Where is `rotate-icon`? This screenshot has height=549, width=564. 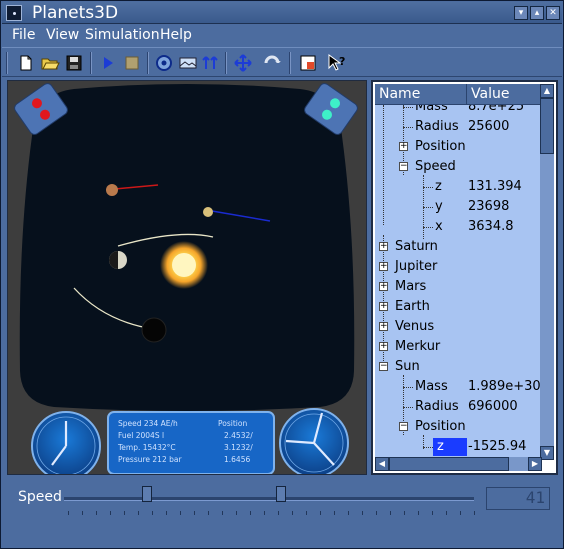
rotate-icon is located at coordinates (272, 63).